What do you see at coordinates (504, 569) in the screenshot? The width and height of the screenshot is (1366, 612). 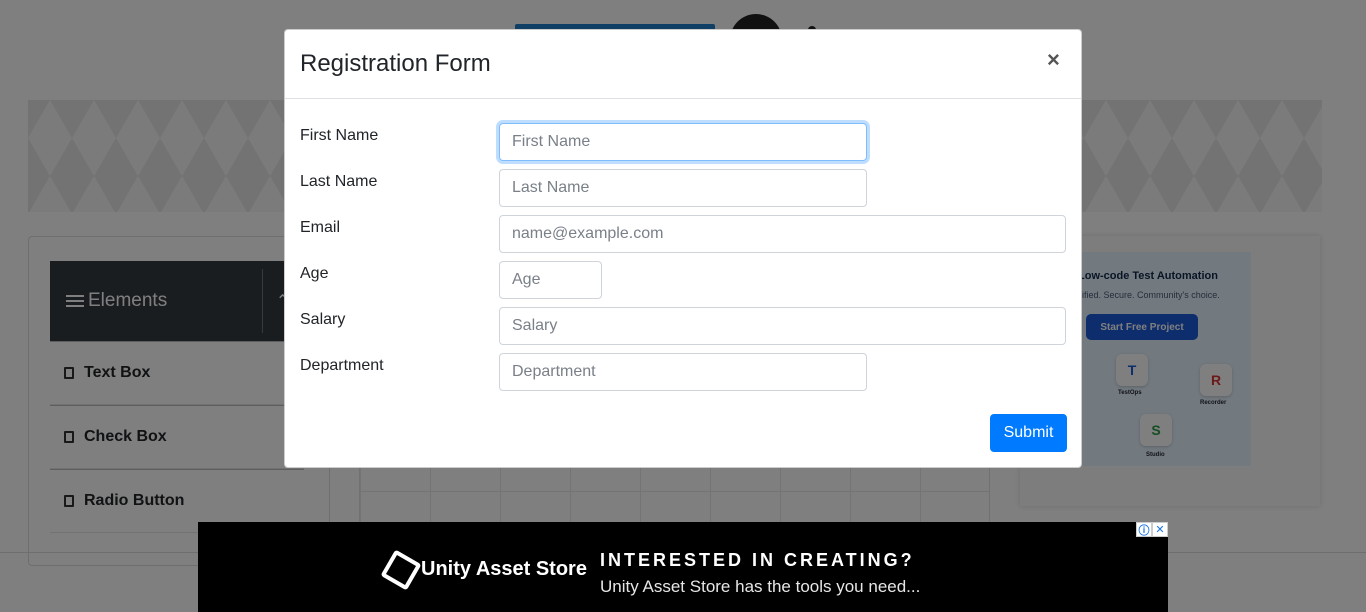 I see `ad-brand: Unity Asset Store` at bounding box center [504, 569].